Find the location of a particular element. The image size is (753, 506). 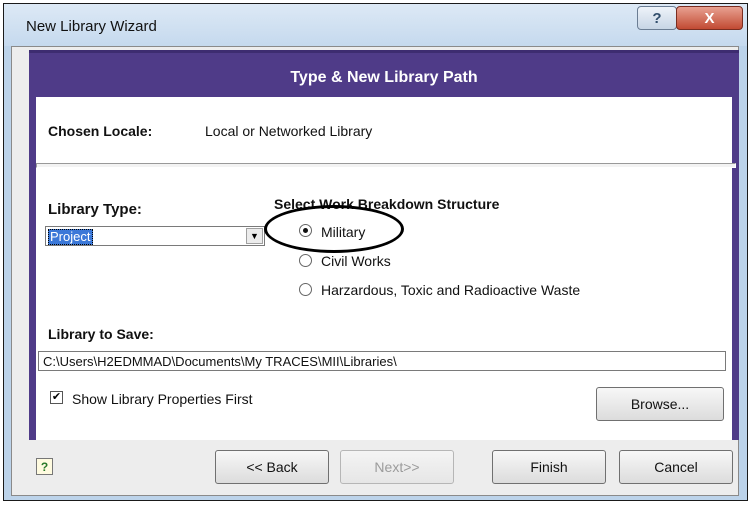

highlight-oval-annotation is located at coordinates (334, 229).